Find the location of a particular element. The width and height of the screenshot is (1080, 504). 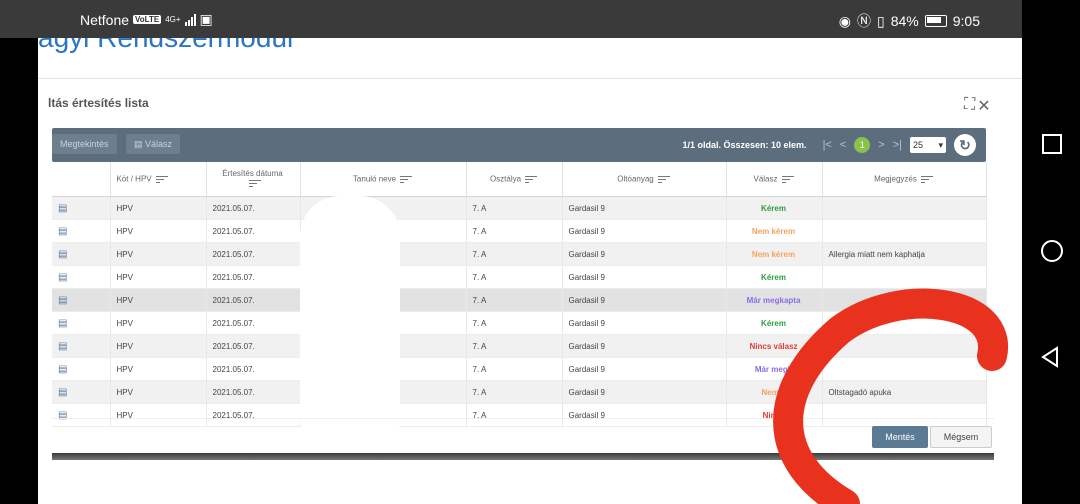

back-icon is located at coordinates (1050, 357).